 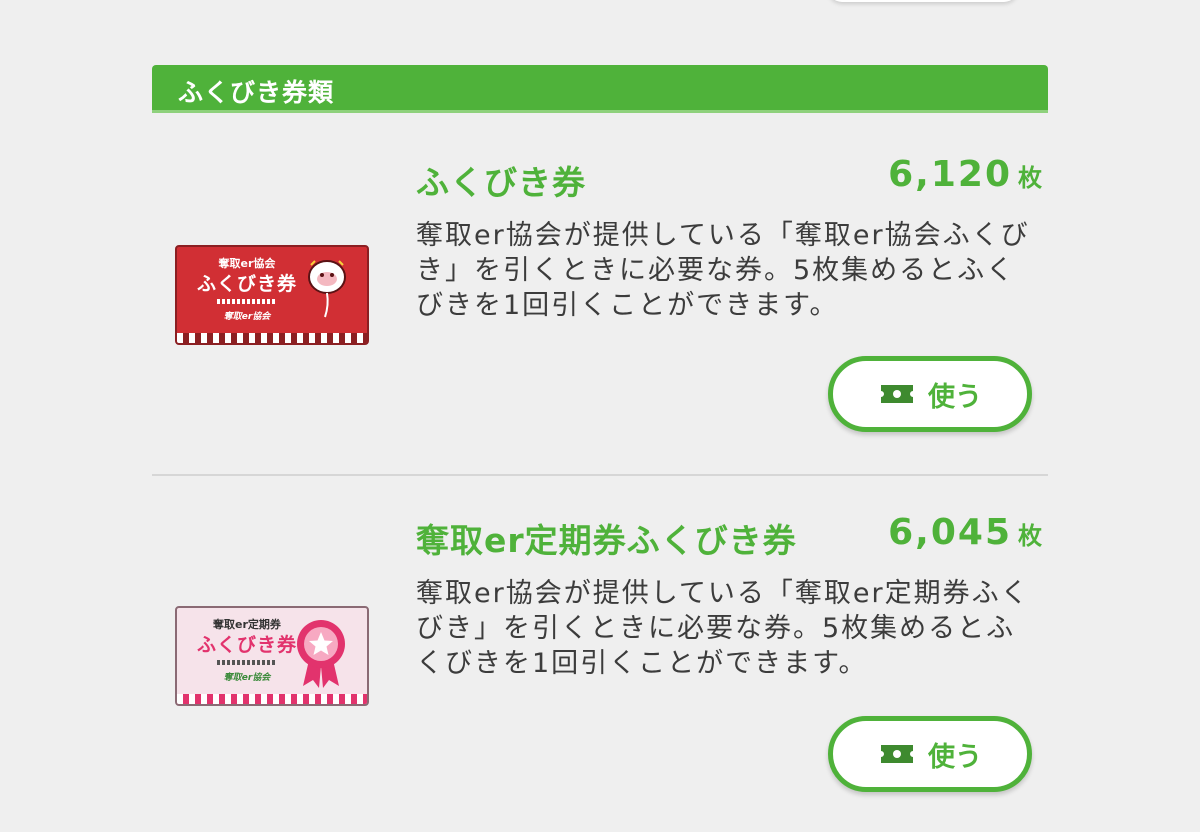 I want to click on ticket-image: 奪取er定期券 ふくびき券 奪取er協会, so click(x=272, y=656).